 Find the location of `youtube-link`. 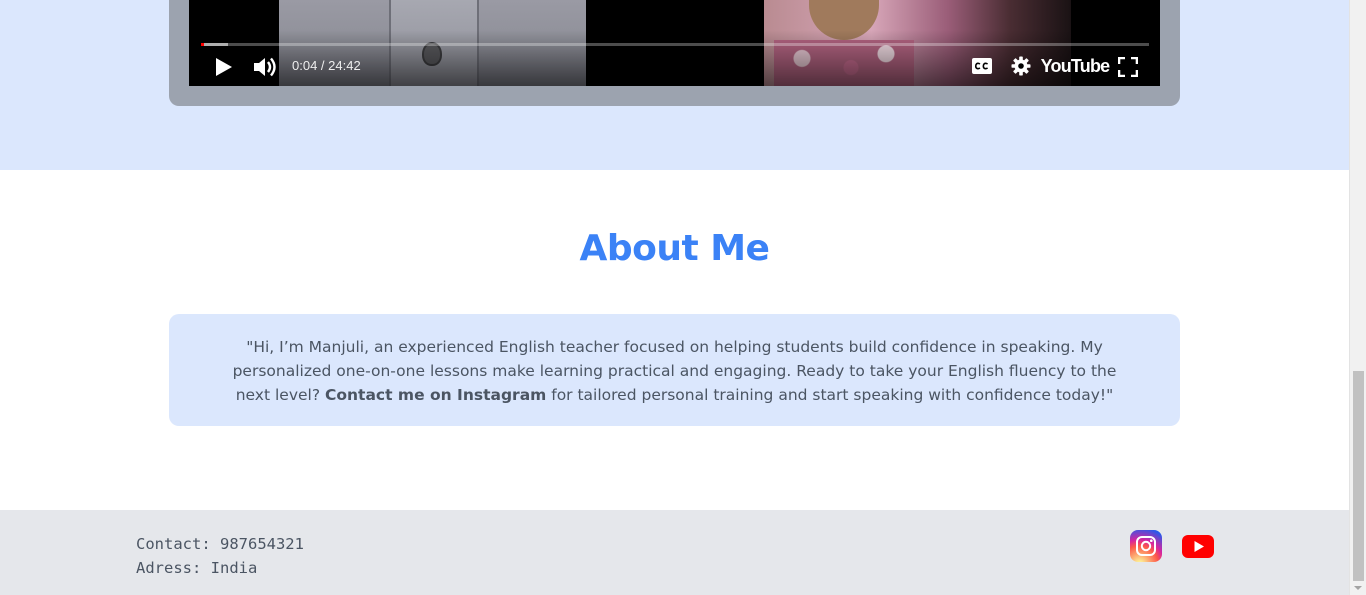

youtube-link is located at coordinates (1198, 546).